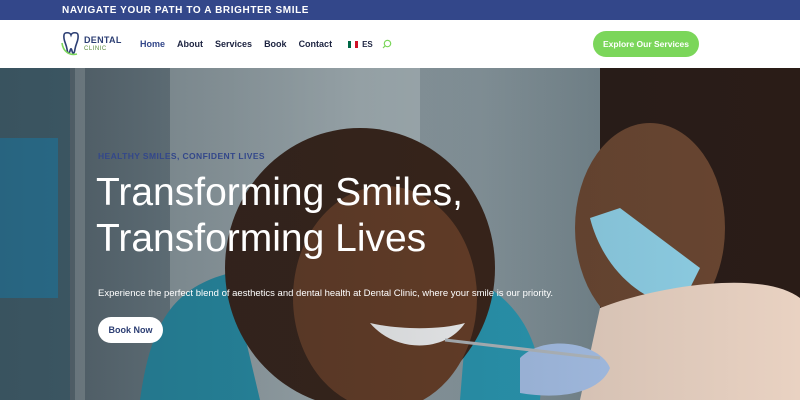 The height and width of the screenshot is (400, 800). I want to click on nav-about: About, so click(190, 44).